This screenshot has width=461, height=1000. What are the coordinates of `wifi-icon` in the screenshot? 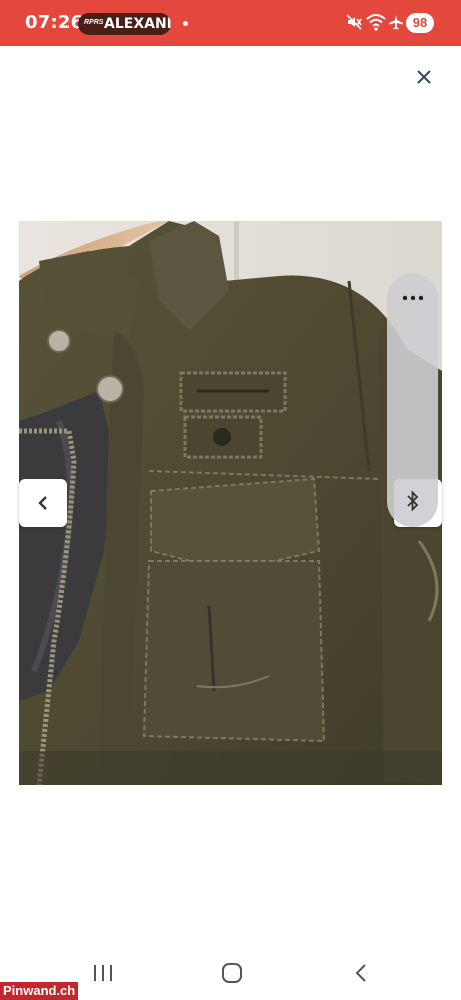 It's located at (376, 22).